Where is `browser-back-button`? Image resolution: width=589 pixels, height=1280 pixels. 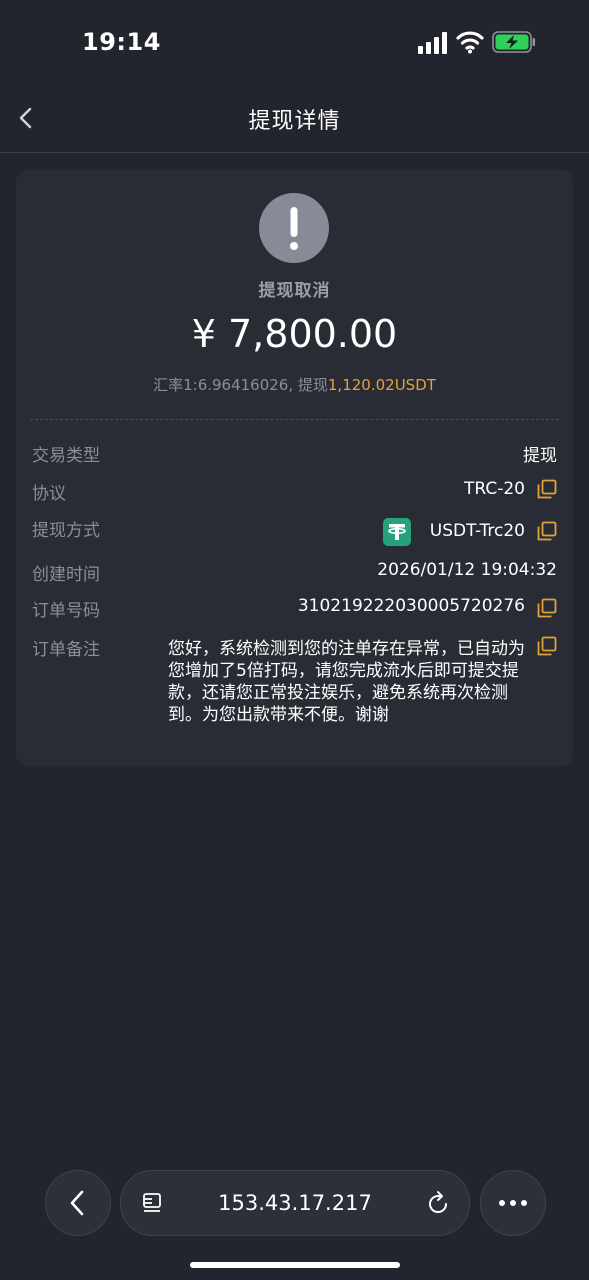 browser-back-button is located at coordinates (78, 1203).